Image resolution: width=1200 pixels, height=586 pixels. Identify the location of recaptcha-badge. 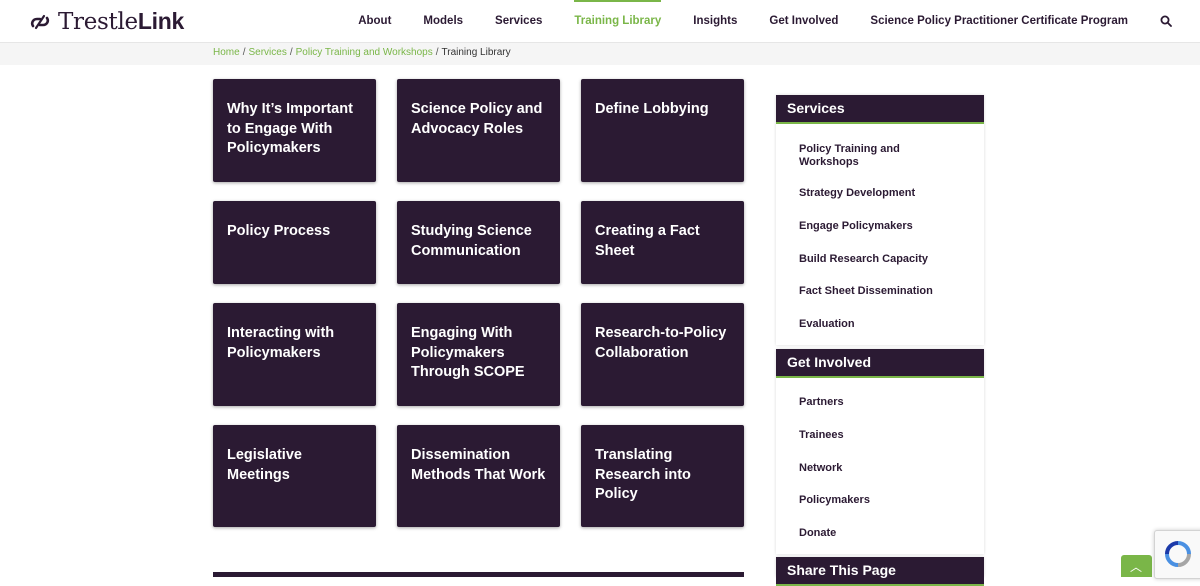
(1177, 554).